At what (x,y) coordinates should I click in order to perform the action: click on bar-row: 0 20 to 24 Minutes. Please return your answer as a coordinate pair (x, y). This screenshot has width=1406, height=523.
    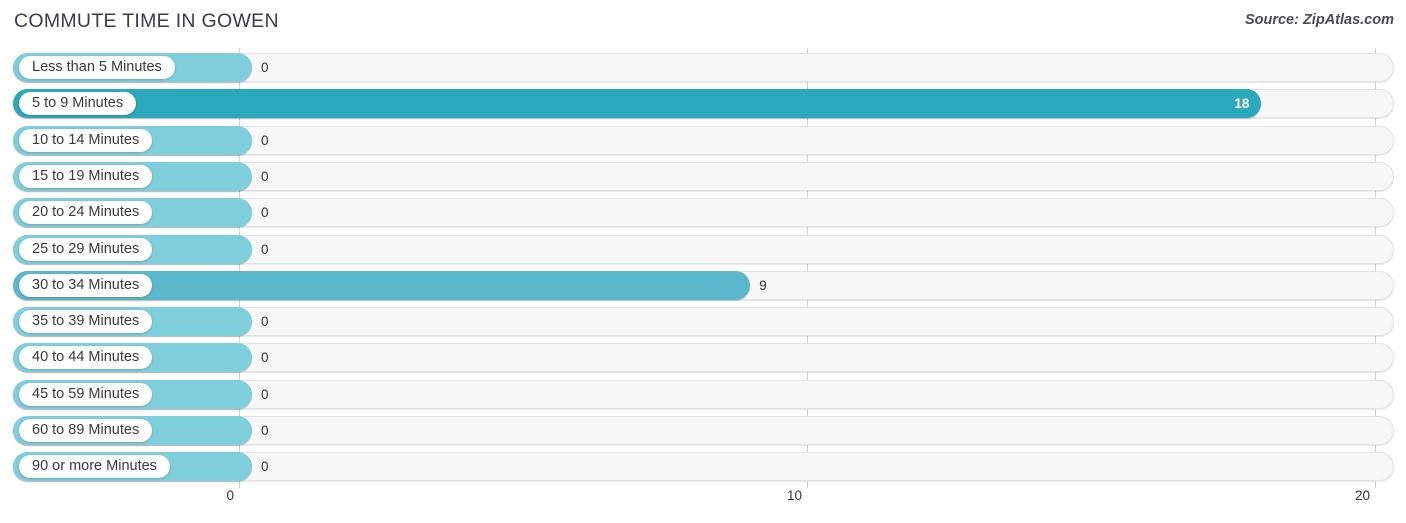
    Looking at the image, I should click on (703, 213).